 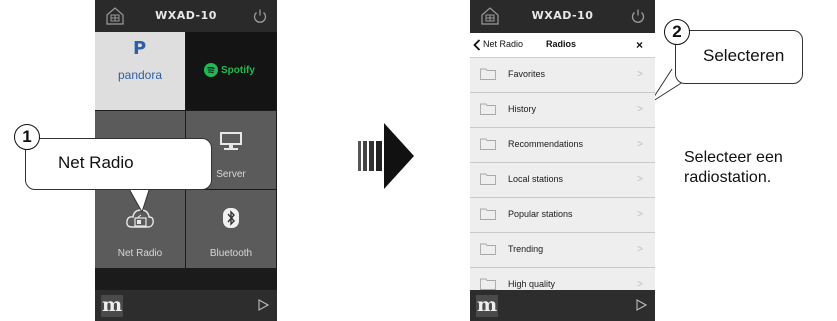 I want to click on callout-net-radio: Net Radio, so click(x=118, y=164).